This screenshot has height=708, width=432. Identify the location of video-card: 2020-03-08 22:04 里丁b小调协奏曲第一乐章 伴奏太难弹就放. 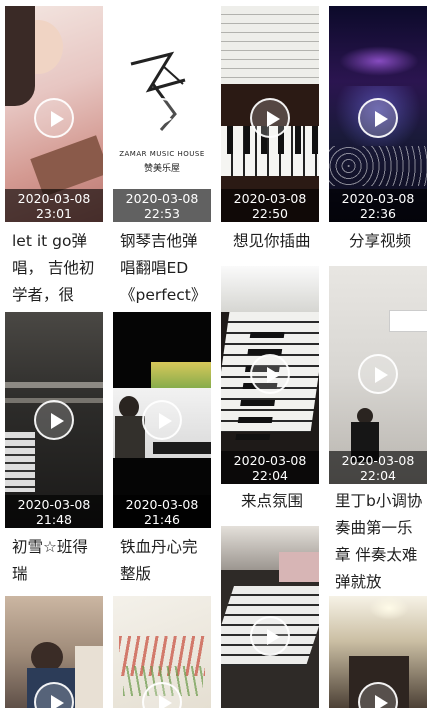
(378, 428).